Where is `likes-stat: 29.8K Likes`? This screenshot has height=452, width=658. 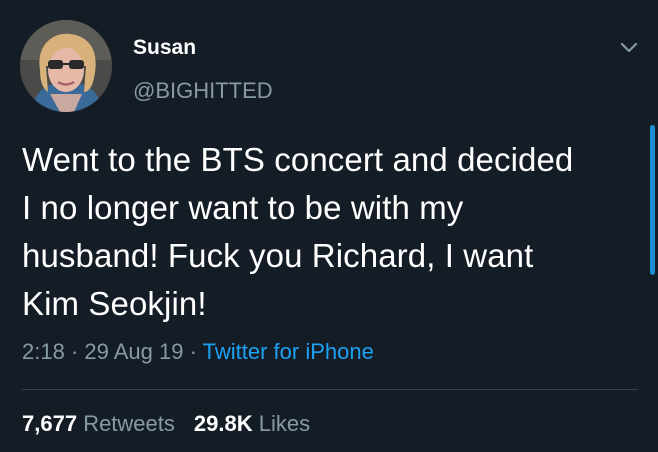 likes-stat: 29.8K Likes is located at coordinates (252, 423).